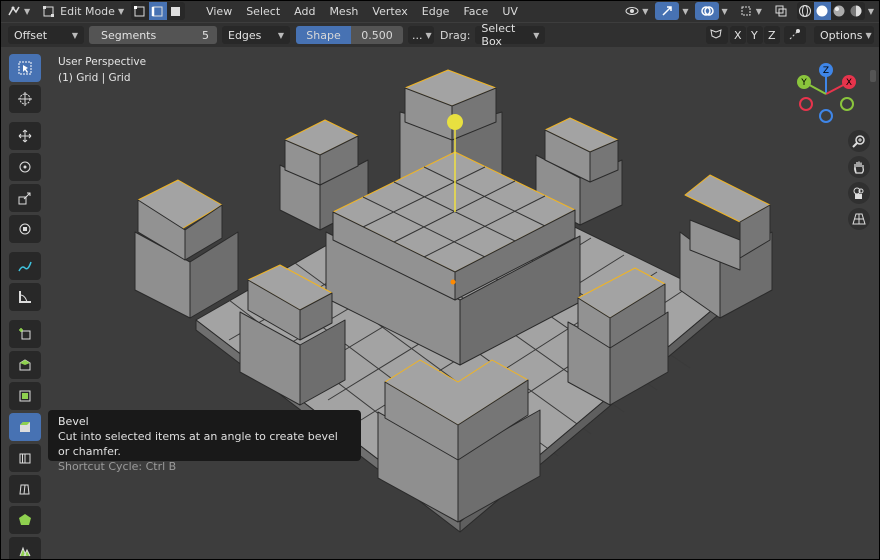  I want to click on menu-view: View, so click(219, 11).